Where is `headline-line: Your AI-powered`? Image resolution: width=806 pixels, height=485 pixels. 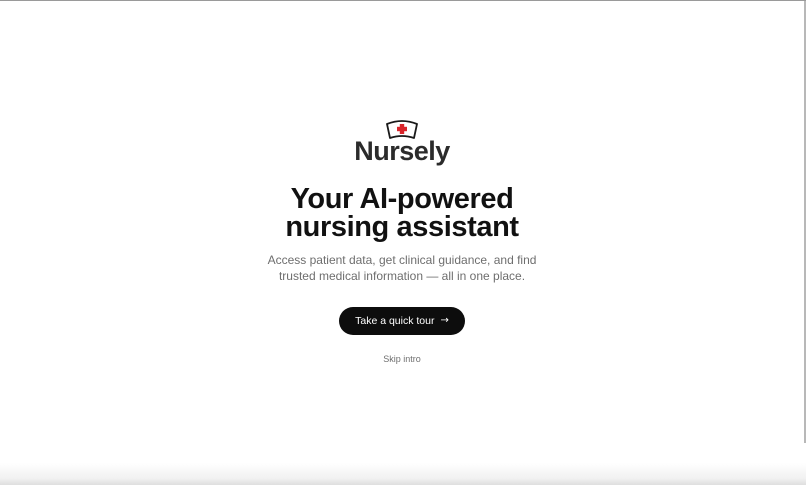 headline-line: Your AI-powered is located at coordinates (402, 199).